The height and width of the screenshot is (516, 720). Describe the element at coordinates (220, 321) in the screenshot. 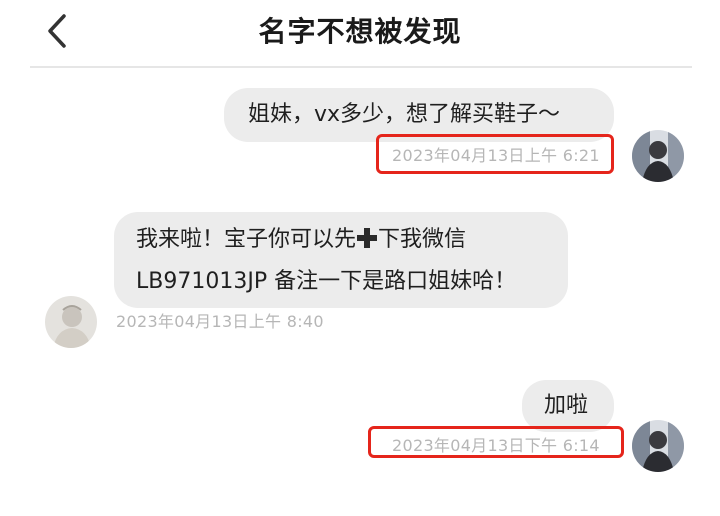

I see `message-timestamp: 2023年04月13日上午 8:40` at that location.